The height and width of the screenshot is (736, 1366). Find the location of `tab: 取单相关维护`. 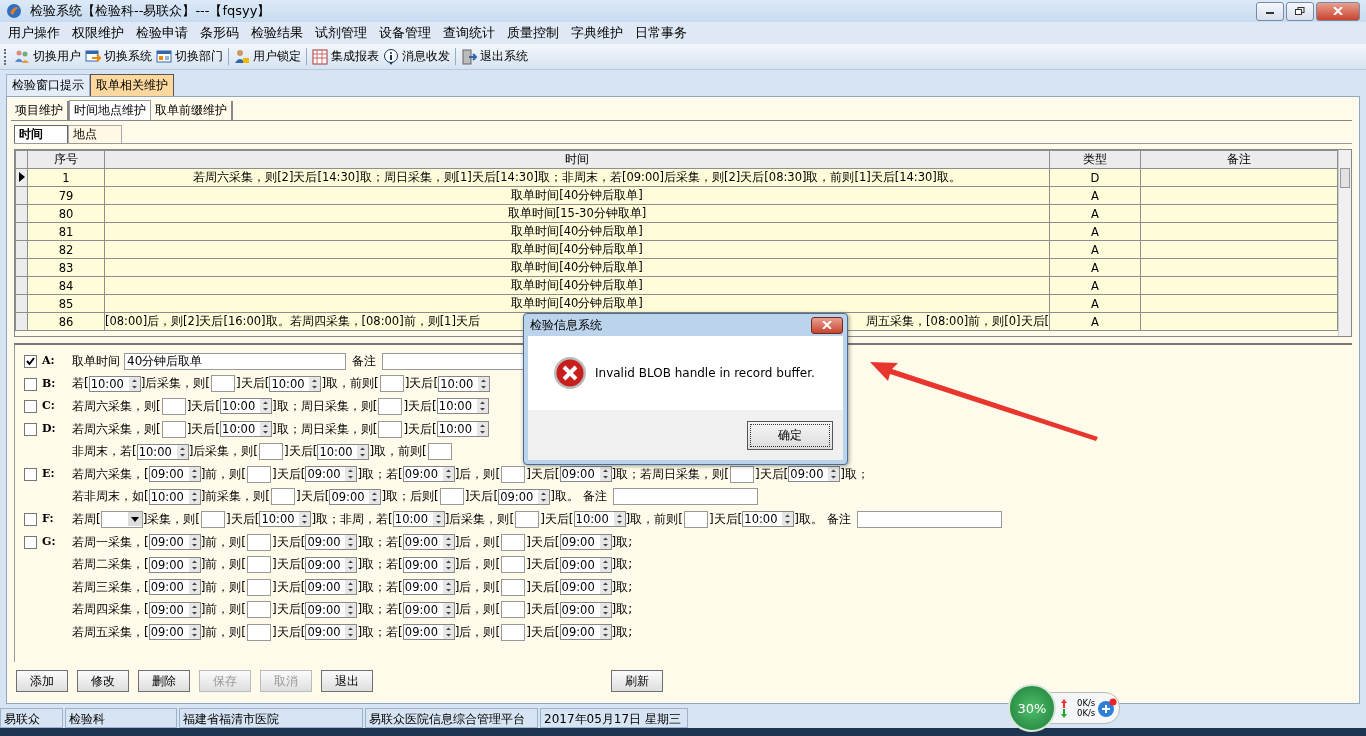

tab: 取单相关维护 is located at coordinates (132, 85).